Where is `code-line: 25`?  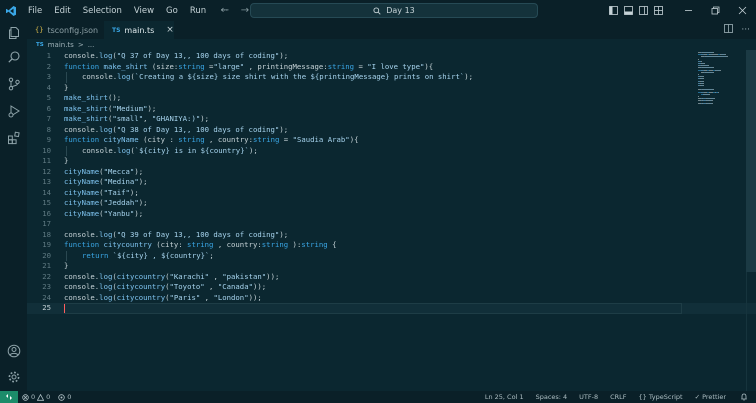
code-line: 25 is located at coordinates (391, 308).